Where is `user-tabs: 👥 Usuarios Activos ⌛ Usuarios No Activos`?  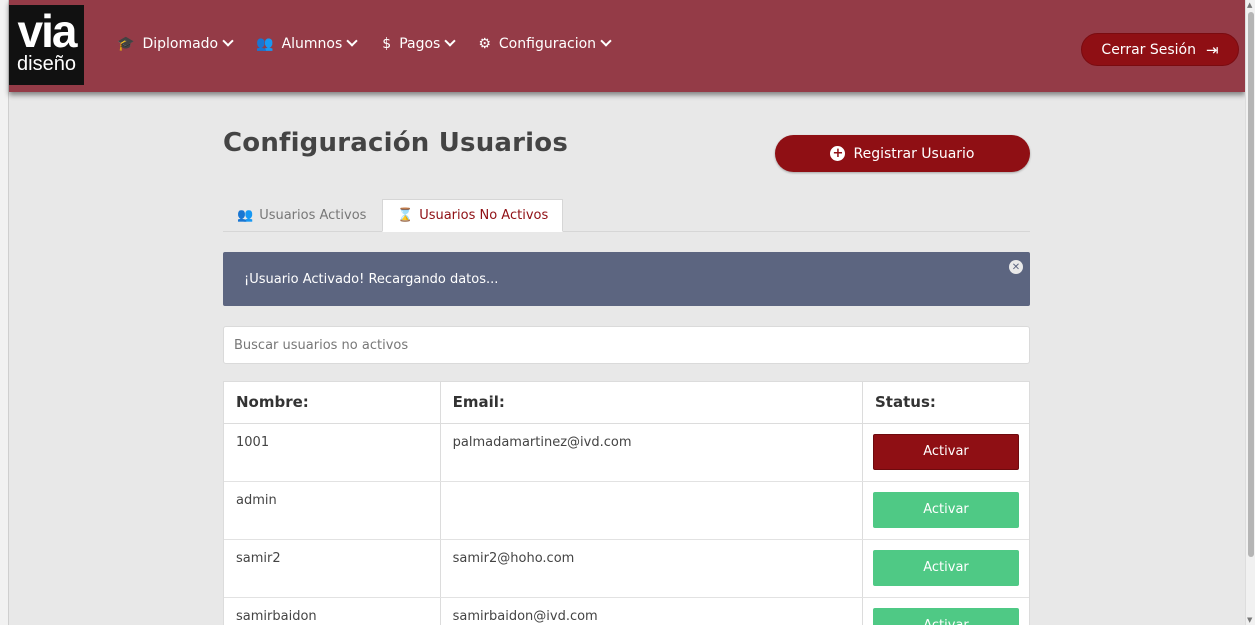 user-tabs: 👥 Usuarios Activos ⌛ Usuarios No Activos is located at coordinates (626, 215).